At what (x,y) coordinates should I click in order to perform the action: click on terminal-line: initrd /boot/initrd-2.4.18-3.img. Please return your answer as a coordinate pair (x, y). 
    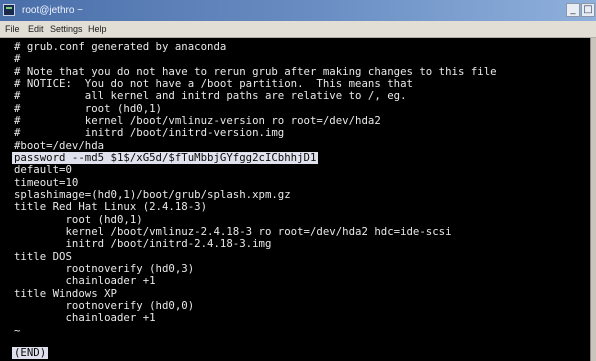
    Looking at the image, I should click on (143, 243).